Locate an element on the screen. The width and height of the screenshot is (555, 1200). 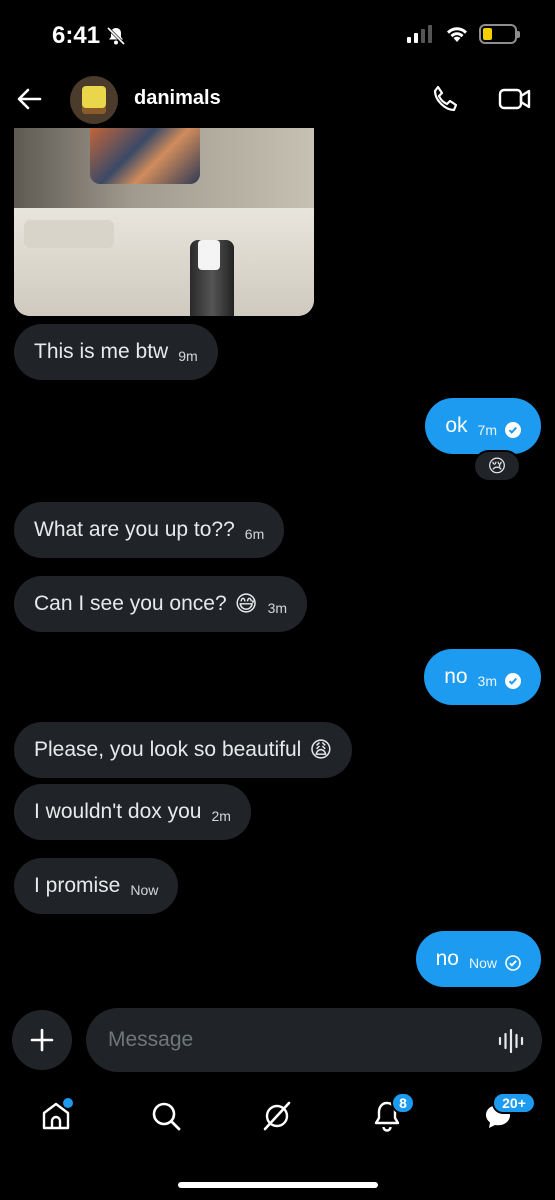
message-bubble-incoming: Can I see you once? 😅 3m is located at coordinates (161, 604).